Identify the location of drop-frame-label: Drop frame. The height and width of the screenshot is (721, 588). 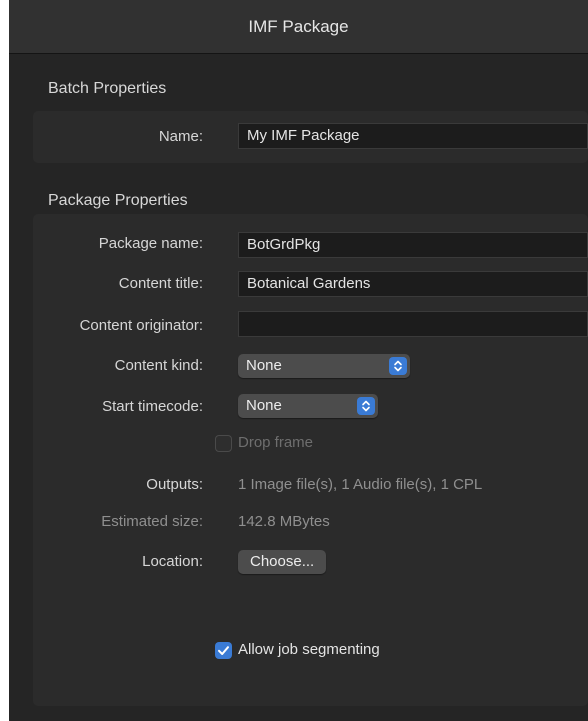
(276, 442).